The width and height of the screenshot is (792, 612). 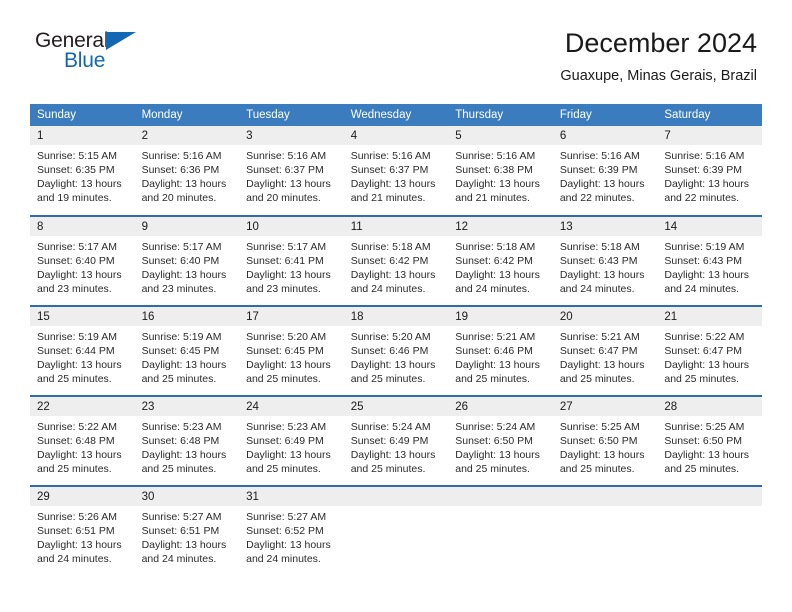 What do you see at coordinates (288, 191) in the screenshot?
I see `daylight-text: Daylight: 13 hours and 20 minutes.` at bounding box center [288, 191].